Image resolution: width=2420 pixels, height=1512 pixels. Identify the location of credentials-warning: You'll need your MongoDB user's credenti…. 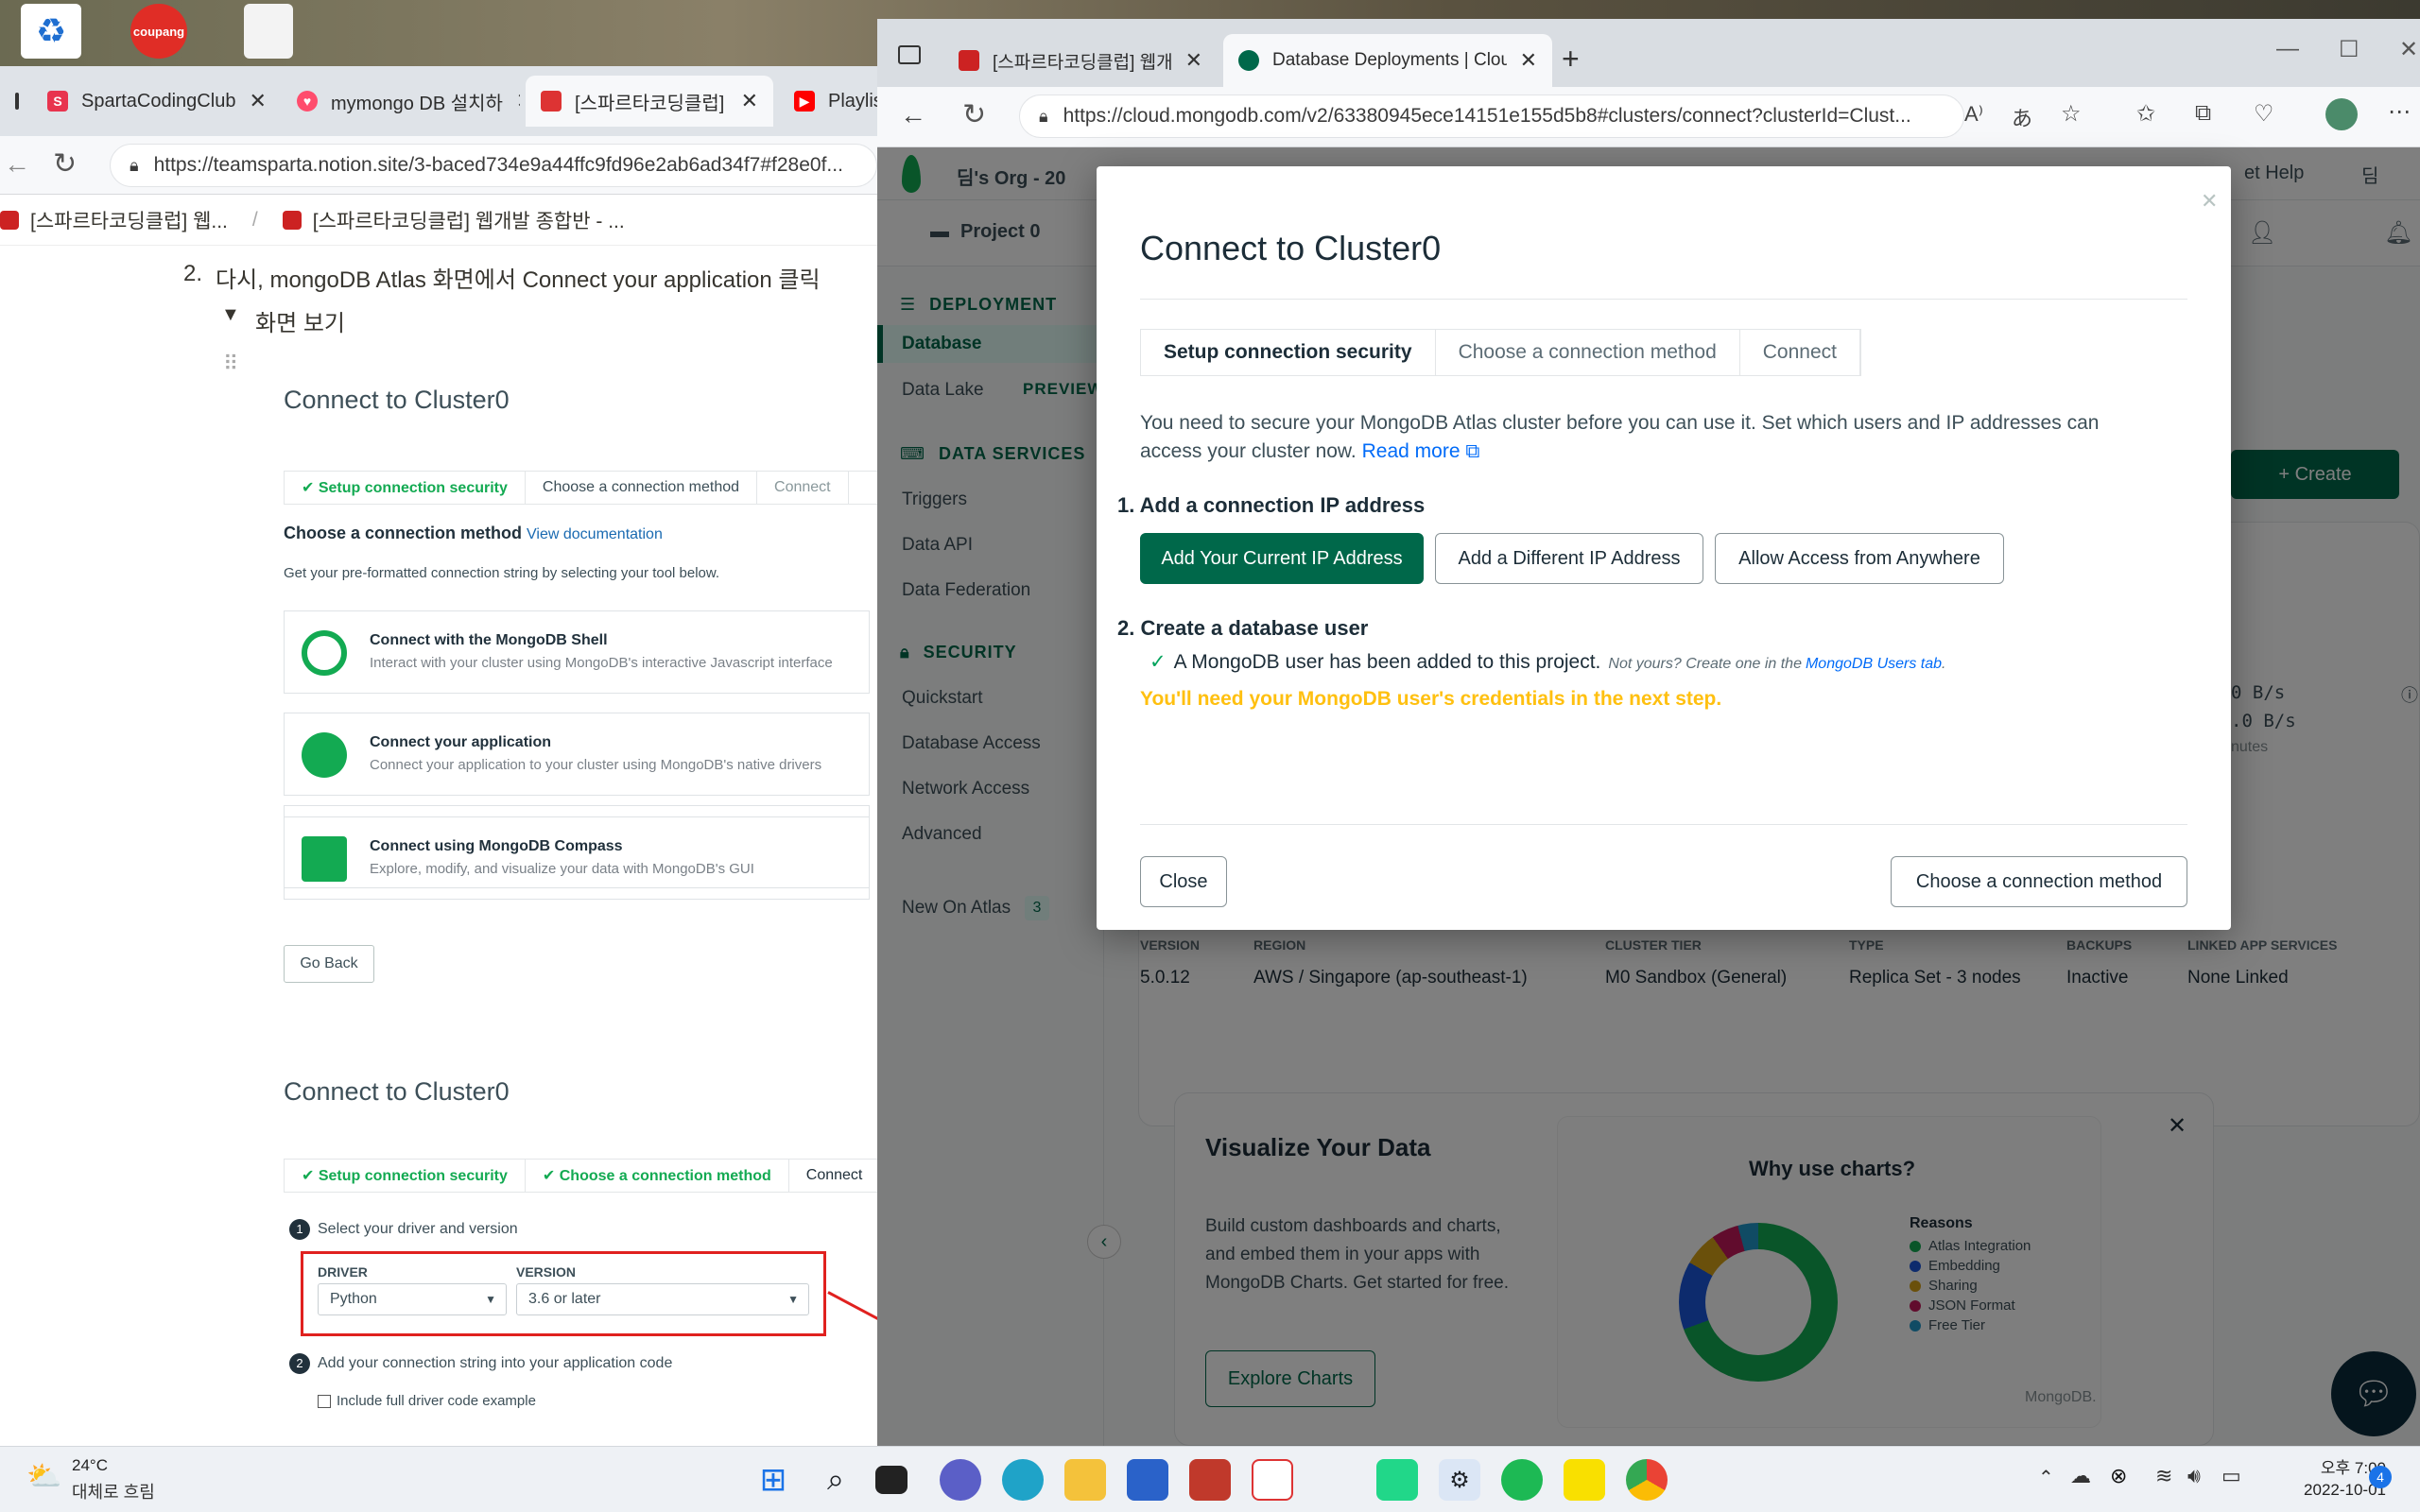
(1431, 699).